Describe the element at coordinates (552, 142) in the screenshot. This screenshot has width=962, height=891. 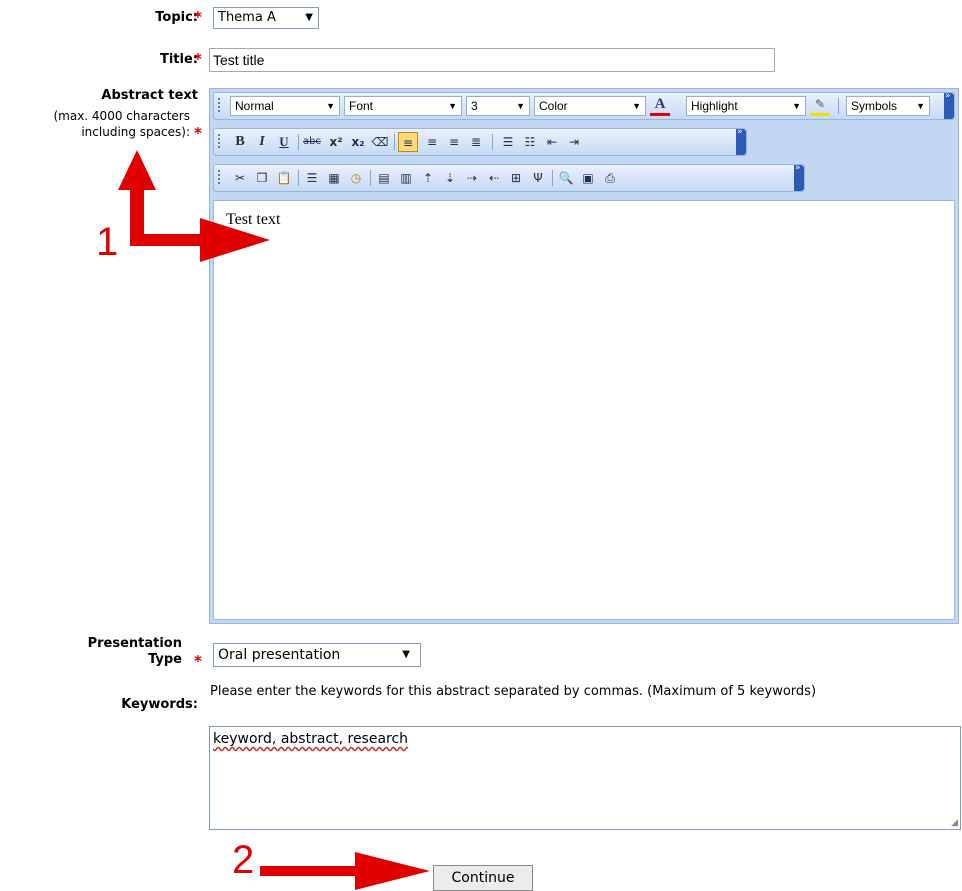
I see `outdent-icon: ⇤` at that location.